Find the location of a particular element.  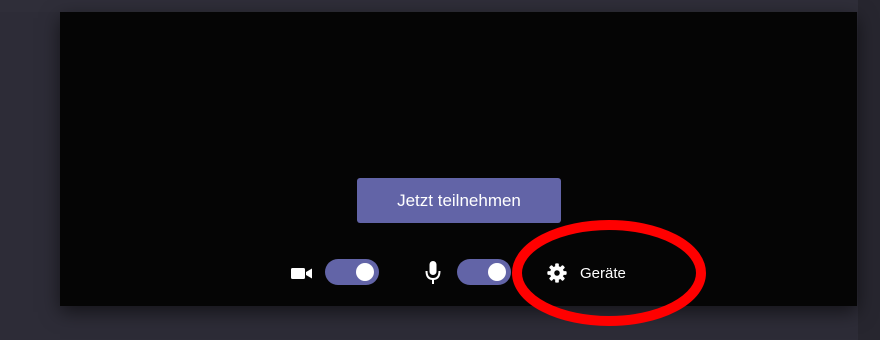

devices-button: Geräte is located at coordinates (586, 273).